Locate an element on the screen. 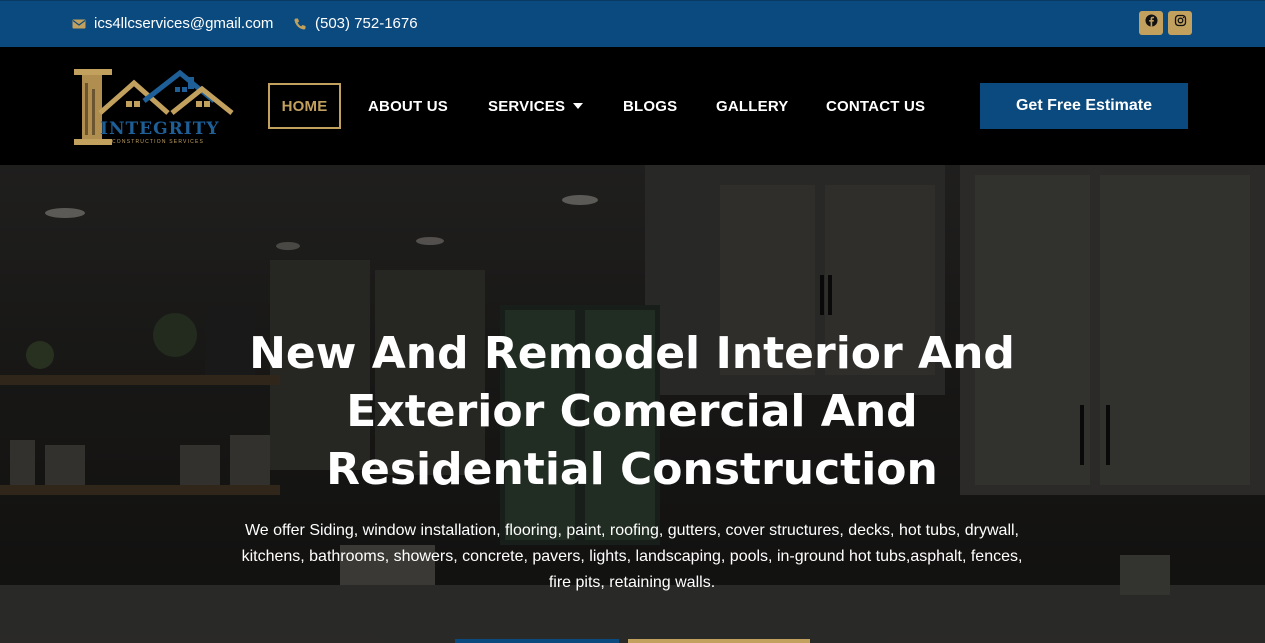 The height and width of the screenshot is (643, 1265). nav-services-label: SERVICES is located at coordinates (527, 106).